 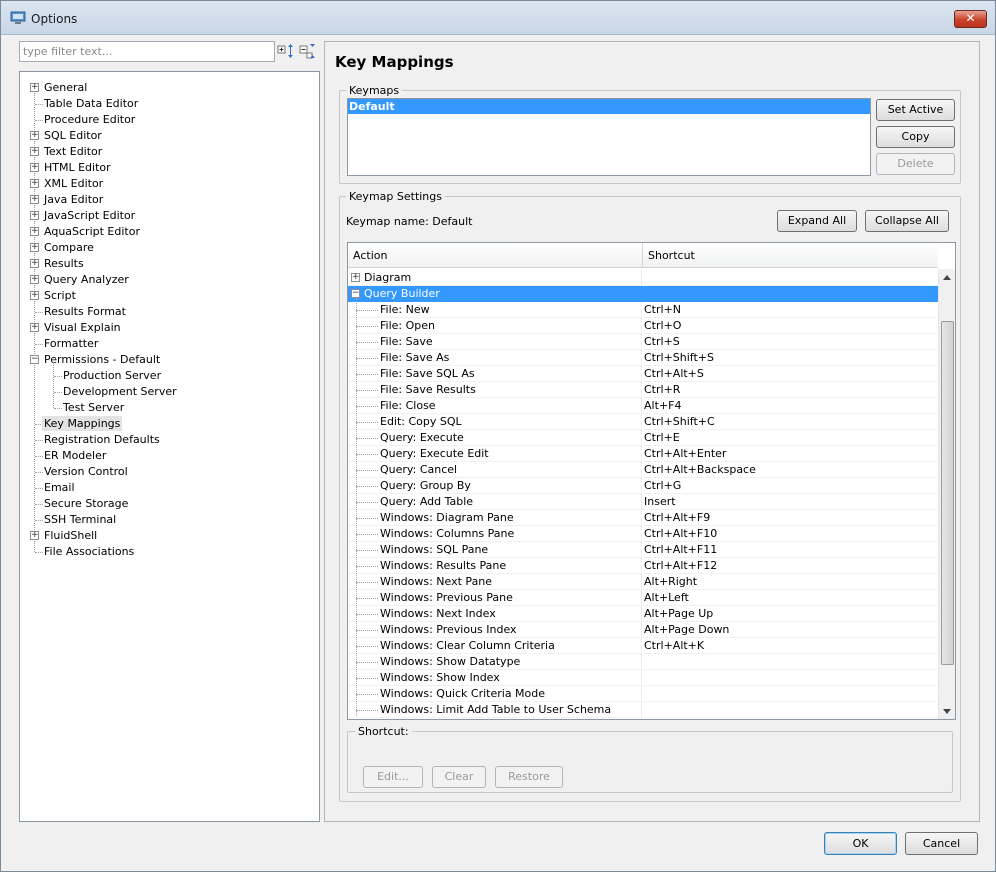 What do you see at coordinates (643, 598) in the screenshot?
I see `table-row: Windows: Previous Pane Alt+Left` at bounding box center [643, 598].